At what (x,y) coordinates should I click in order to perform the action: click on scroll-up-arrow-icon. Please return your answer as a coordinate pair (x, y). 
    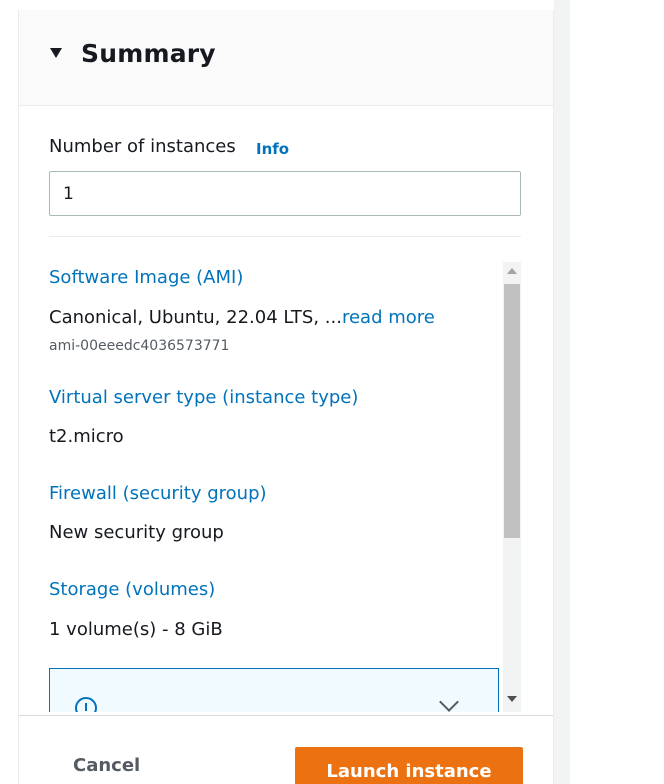
    Looking at the image, I should click on (512, 271).